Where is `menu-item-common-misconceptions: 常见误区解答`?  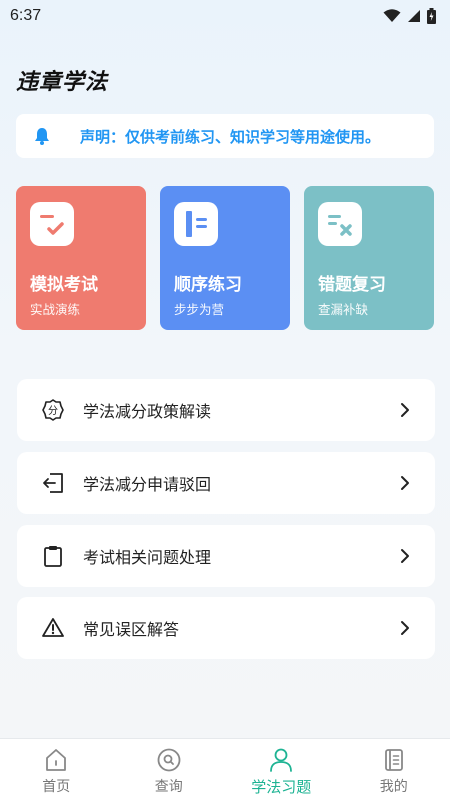
menu-item-common-misconceptions: 常见误区解答 is located at coordinates (226, 628).